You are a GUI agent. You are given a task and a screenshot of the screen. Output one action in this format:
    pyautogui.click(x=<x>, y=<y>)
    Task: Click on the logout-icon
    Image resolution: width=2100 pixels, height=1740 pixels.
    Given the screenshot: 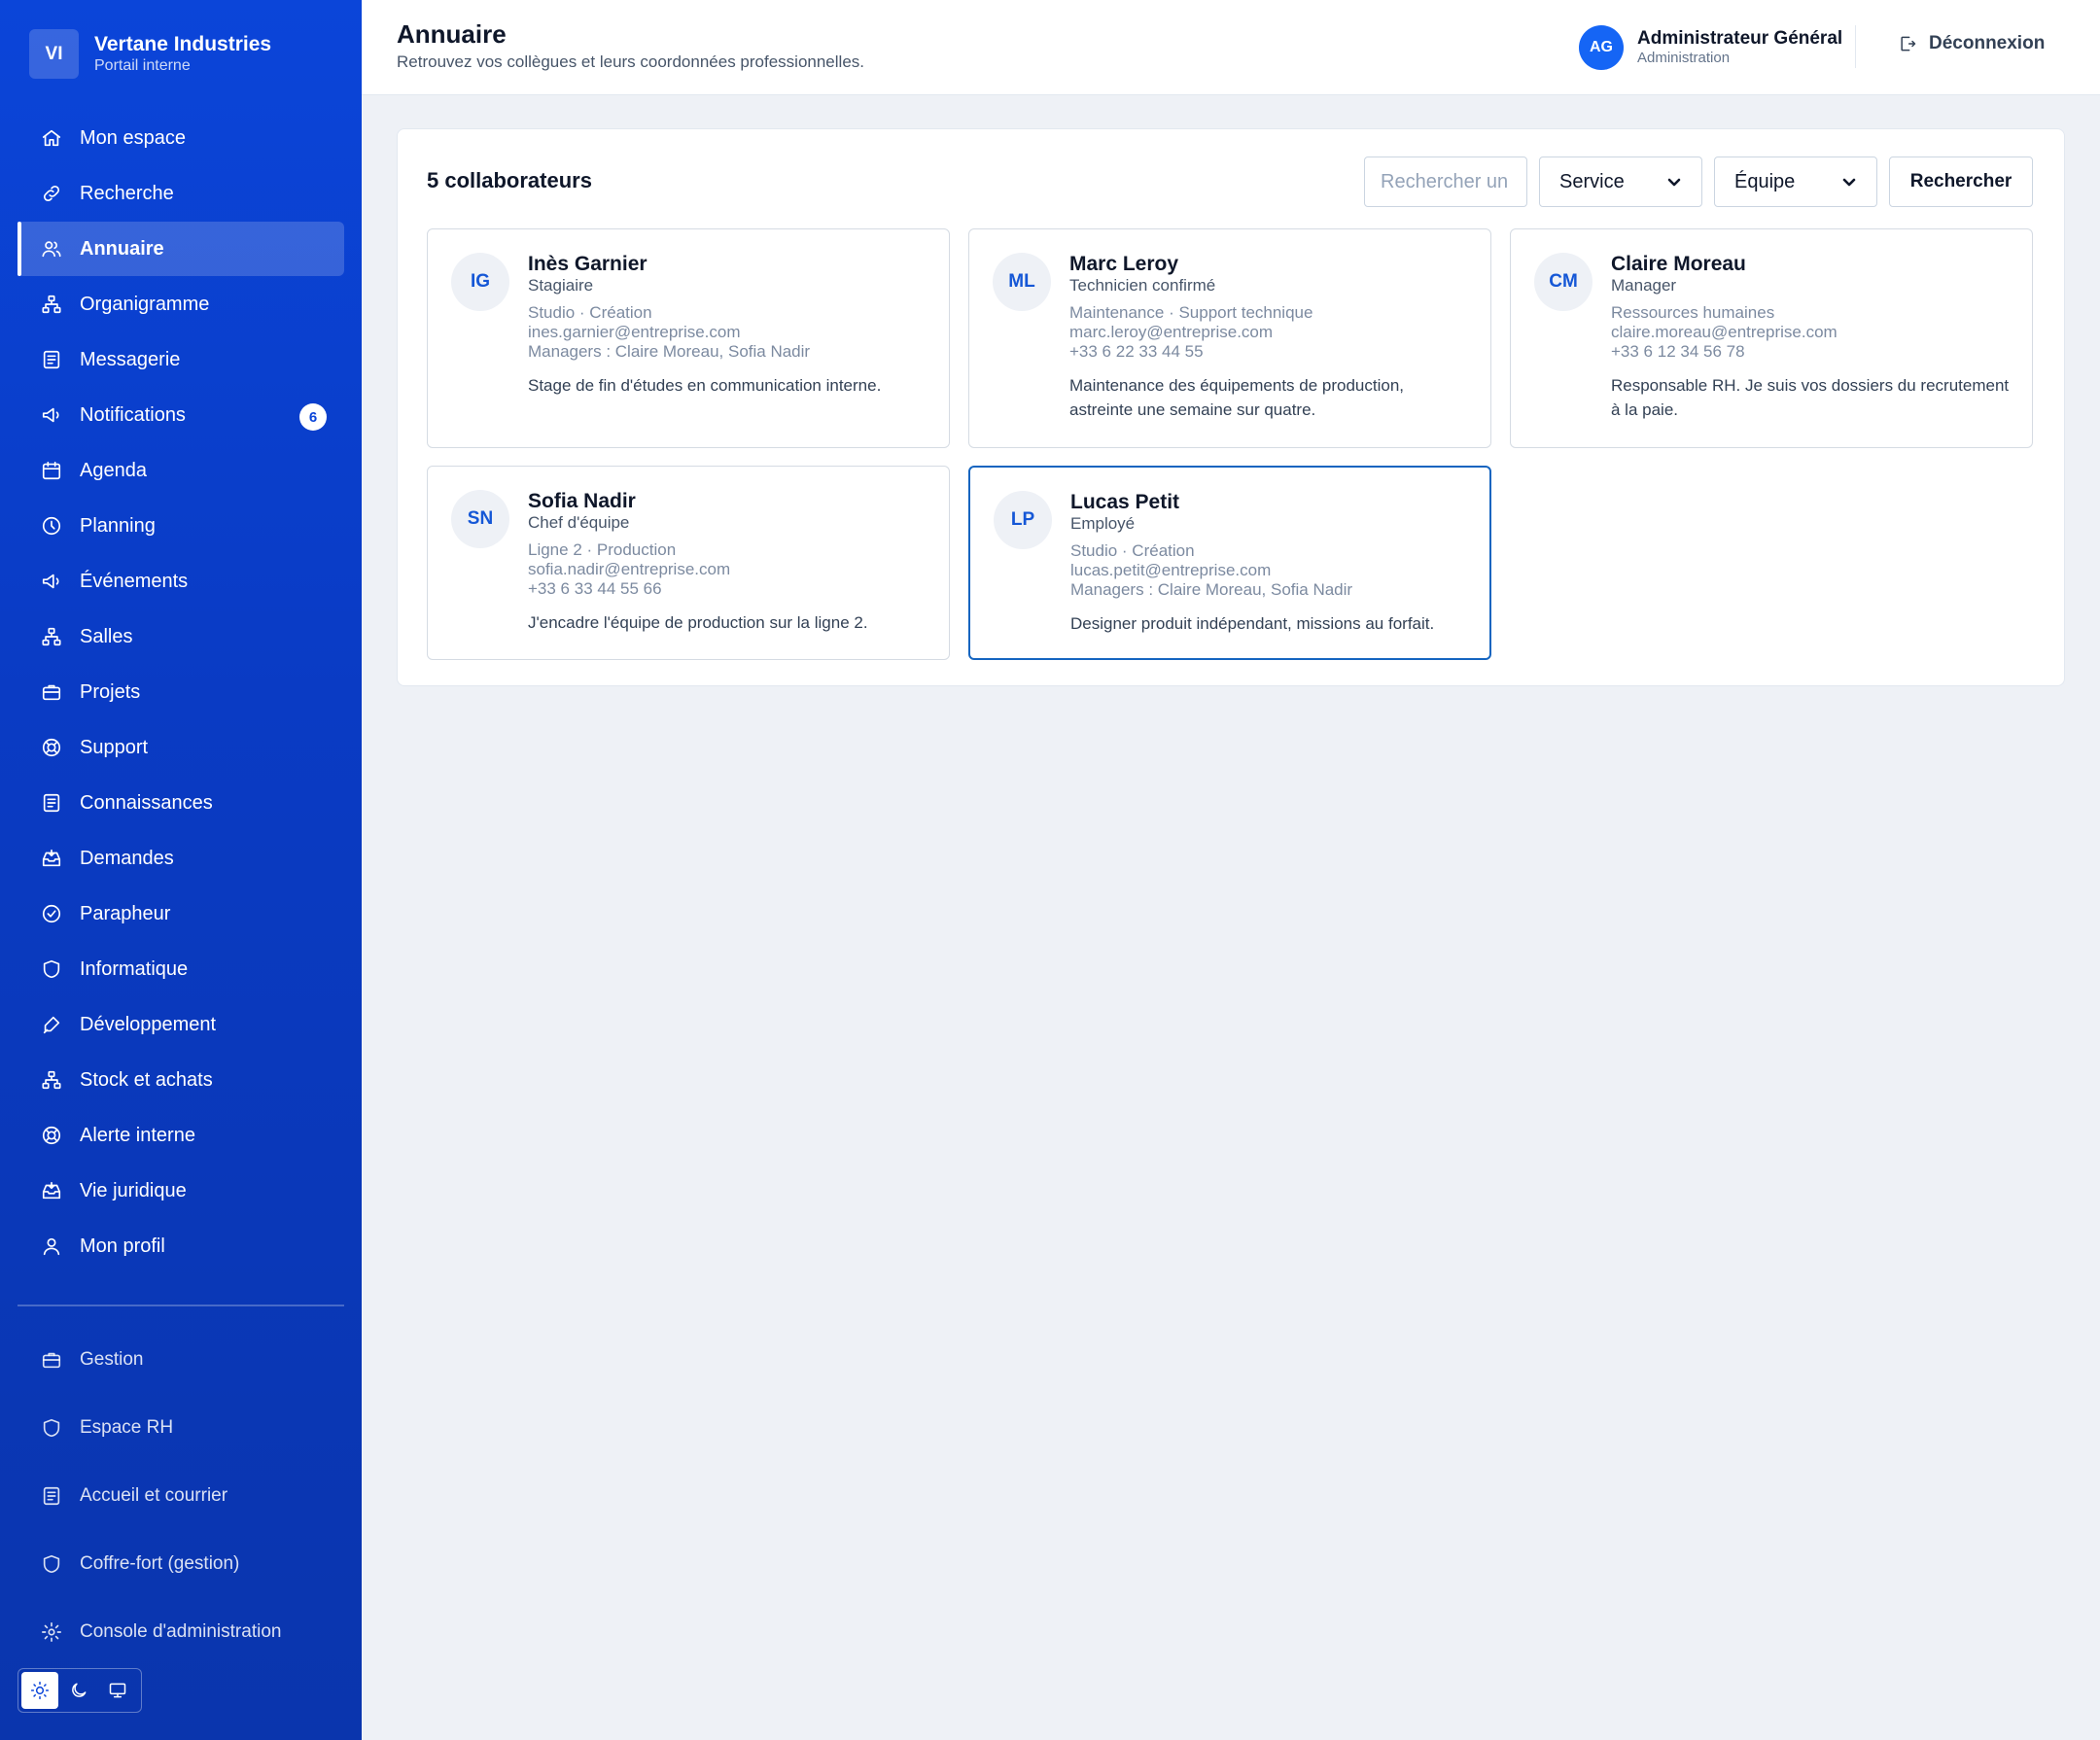 What is the action you would take?
    pyautogui.click(x=1908, y=44)
    